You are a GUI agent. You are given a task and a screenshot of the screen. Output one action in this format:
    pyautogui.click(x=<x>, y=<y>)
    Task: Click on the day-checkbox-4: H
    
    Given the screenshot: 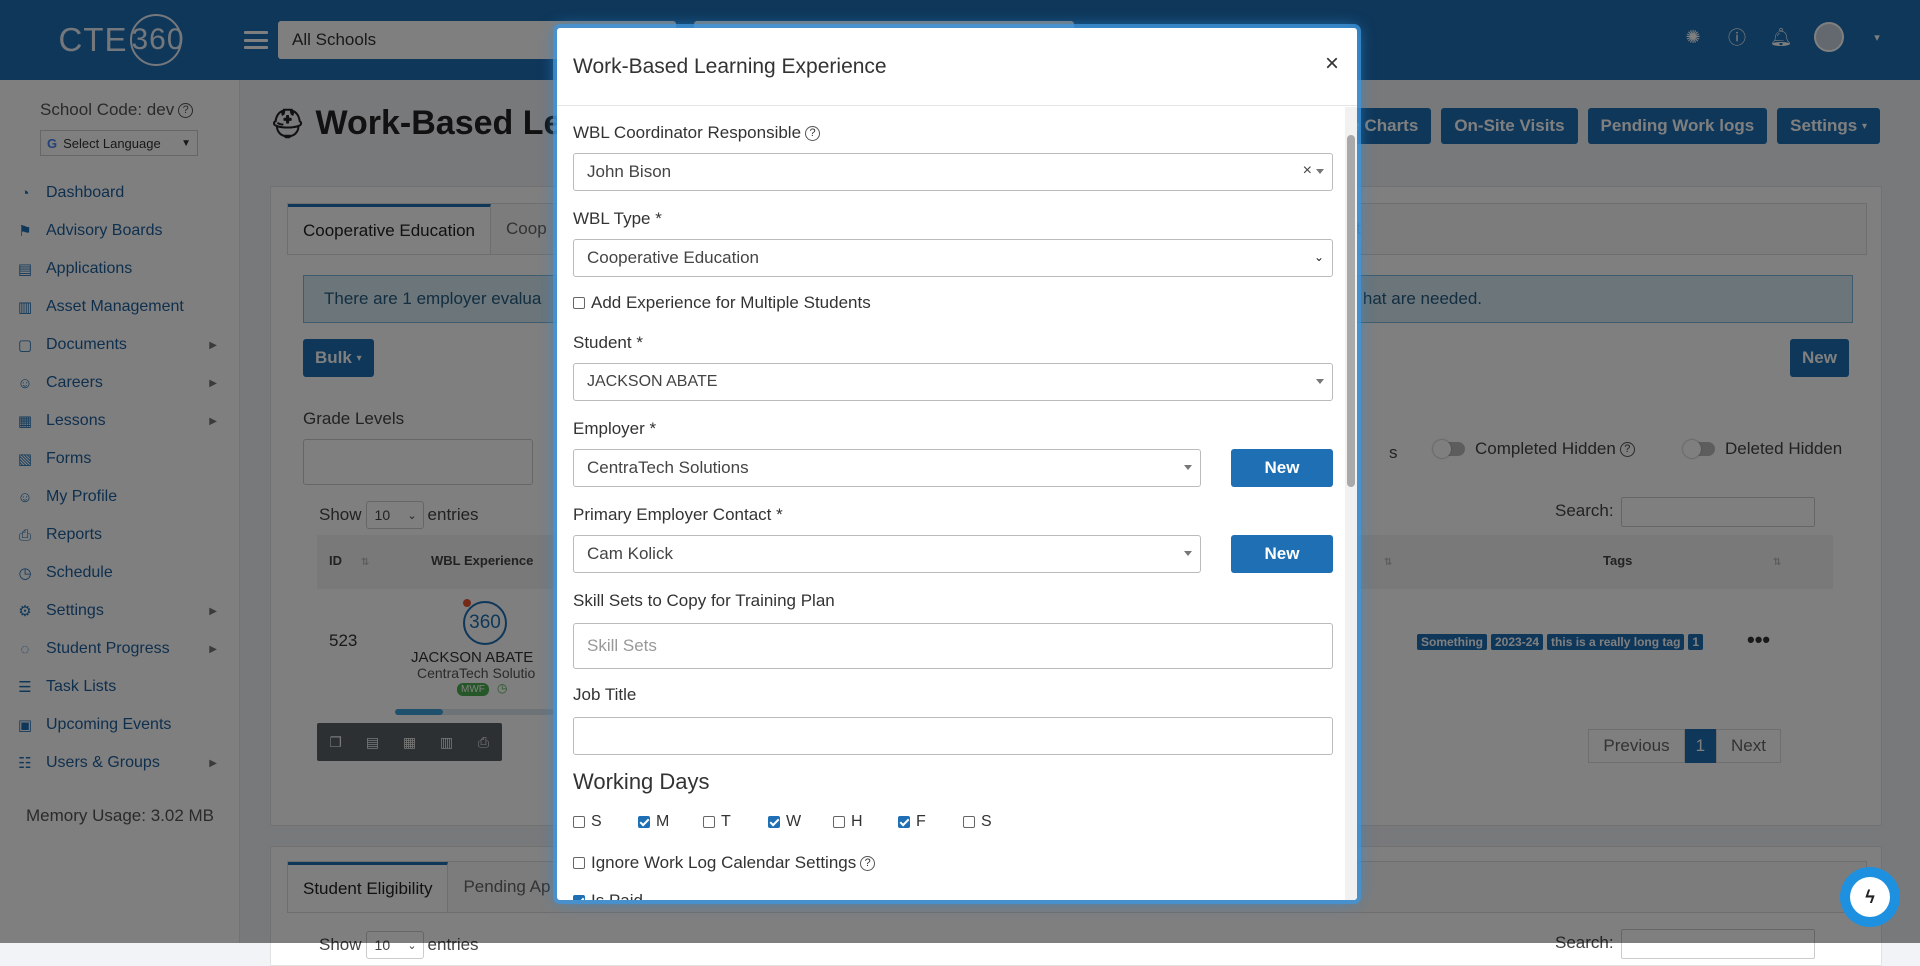 What is the action you would take?
    pyautogui.click(x=865, y=822)
    